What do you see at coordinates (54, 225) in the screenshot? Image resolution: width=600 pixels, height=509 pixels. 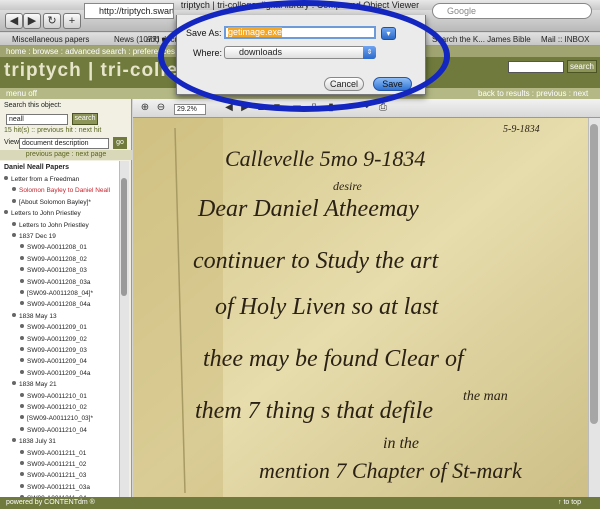 I see `tree-item-label: Letters to John Priestley` at bounding box center [54, 225].